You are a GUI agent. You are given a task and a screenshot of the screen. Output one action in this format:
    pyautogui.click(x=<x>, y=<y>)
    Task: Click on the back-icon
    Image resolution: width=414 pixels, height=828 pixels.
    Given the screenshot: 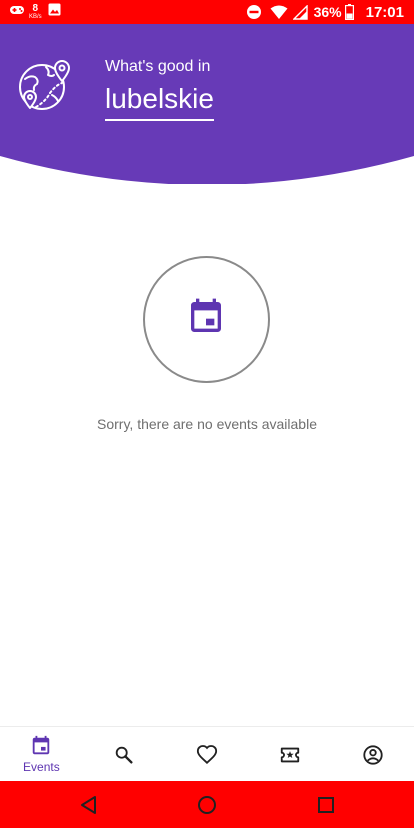 What is the action you would take?
    pyautogui.click(x=89, y=805)
    